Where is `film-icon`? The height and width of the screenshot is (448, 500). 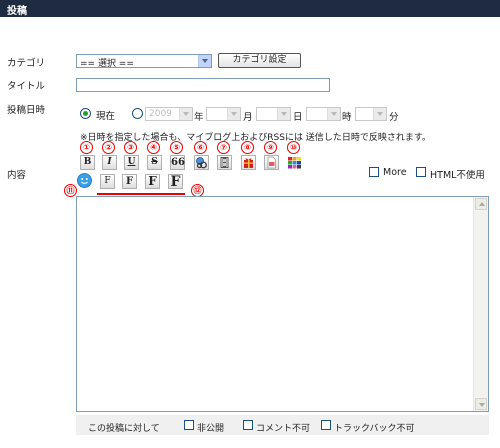 film-icon is located at coordinates (224, 162).